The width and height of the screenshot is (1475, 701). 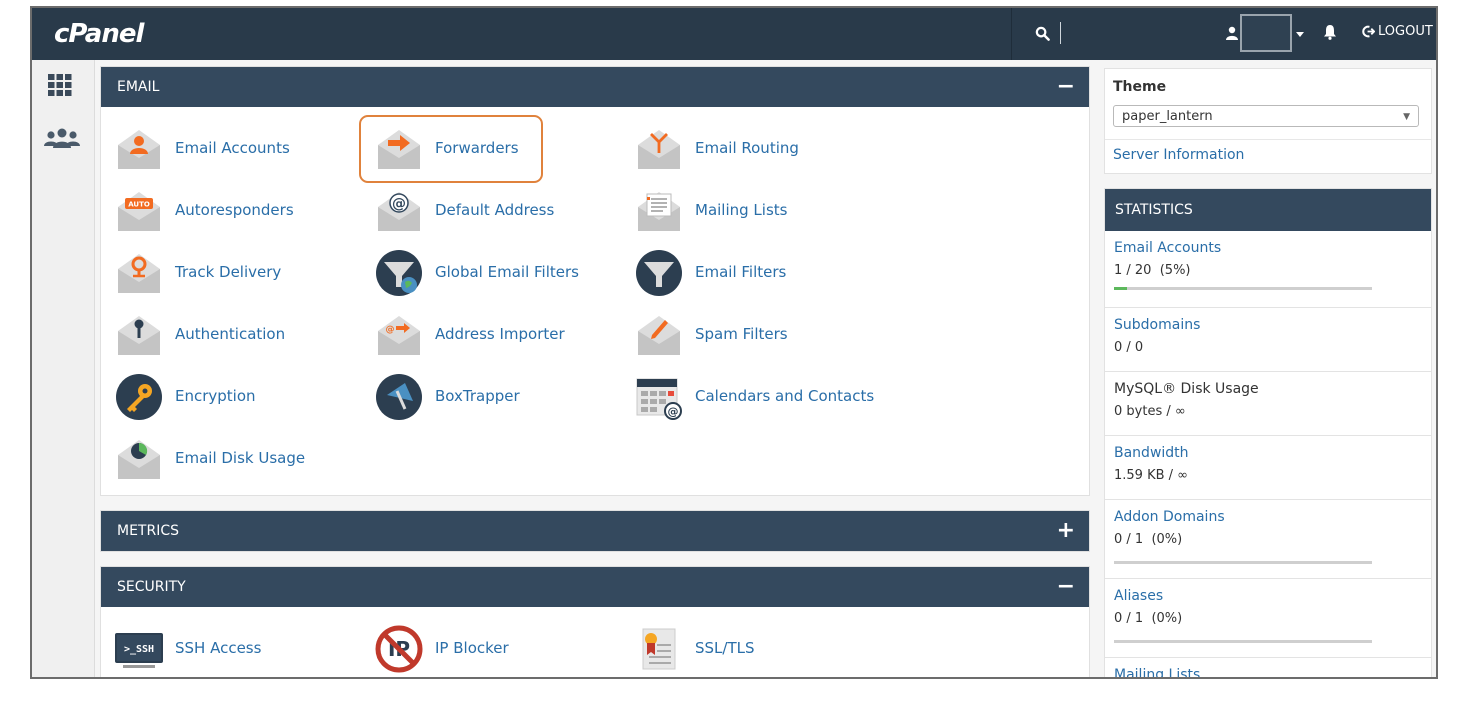 I want to click on item-label: Email Routing, so click(x=747, y=148).